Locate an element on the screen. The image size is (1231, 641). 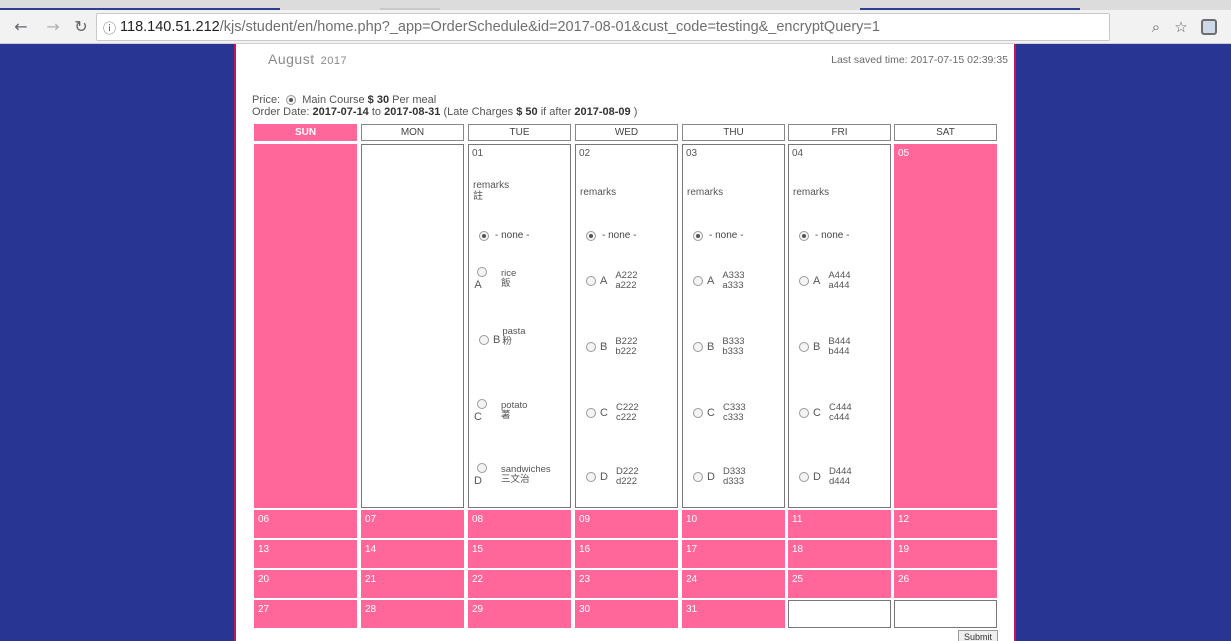
price-course: Main Course is located at coordinates (333, 100).